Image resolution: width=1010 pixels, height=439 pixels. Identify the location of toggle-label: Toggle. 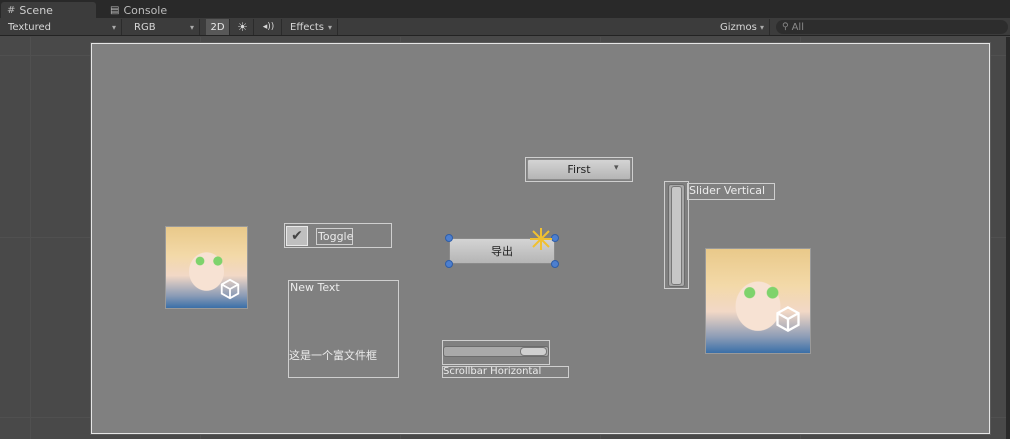
(336, 236).